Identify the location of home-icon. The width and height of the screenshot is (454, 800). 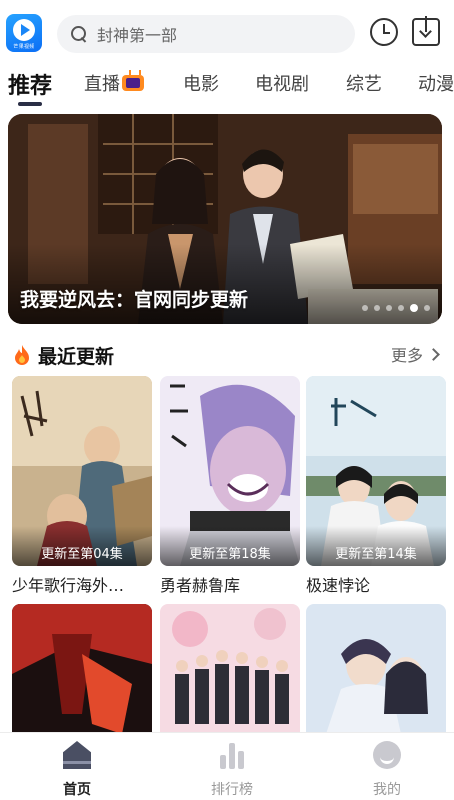
(77, 755).